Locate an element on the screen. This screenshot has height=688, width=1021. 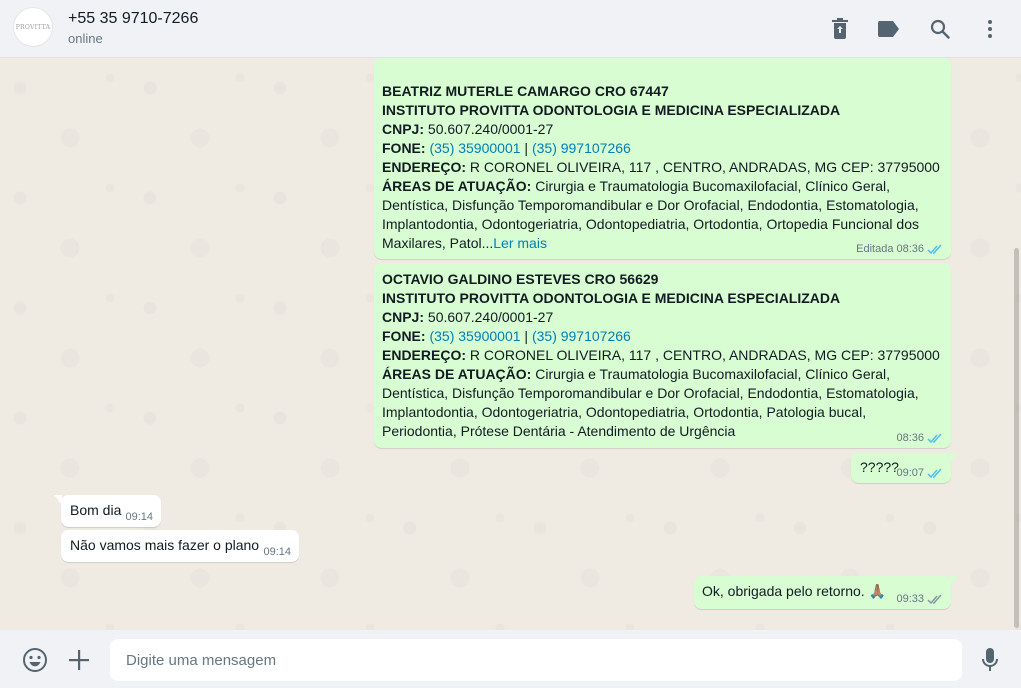
message-meta: 09:33 is located at coordinates (919, 599).